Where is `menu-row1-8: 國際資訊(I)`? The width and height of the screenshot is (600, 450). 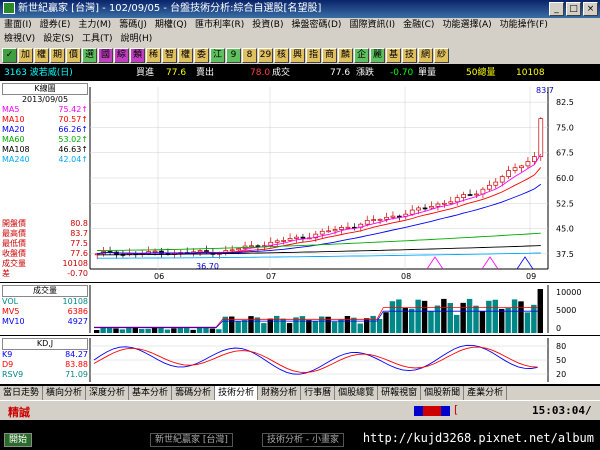
menu-row1-8: 國際資訊(I) is located at coordinates (372, 25).